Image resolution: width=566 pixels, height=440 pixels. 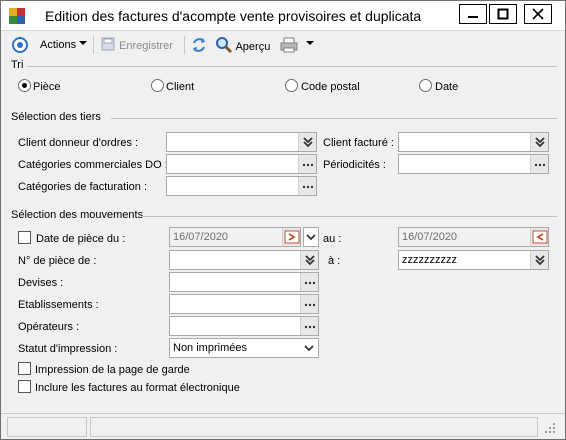 What do you see at coordinates (49, 327) in the screenshot?
I see `operateurs-label: Opérateurs :` at bounding box center [49, 327].